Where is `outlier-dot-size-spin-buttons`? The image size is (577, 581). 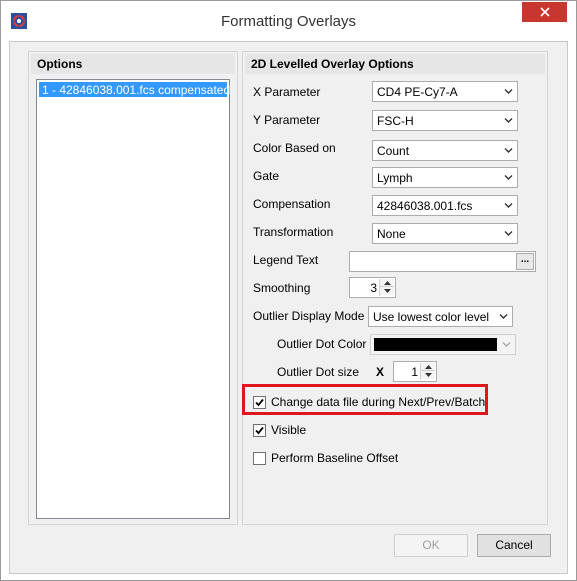
outlier-dot-size-spin-buttons is located at coordinates (427, 371).